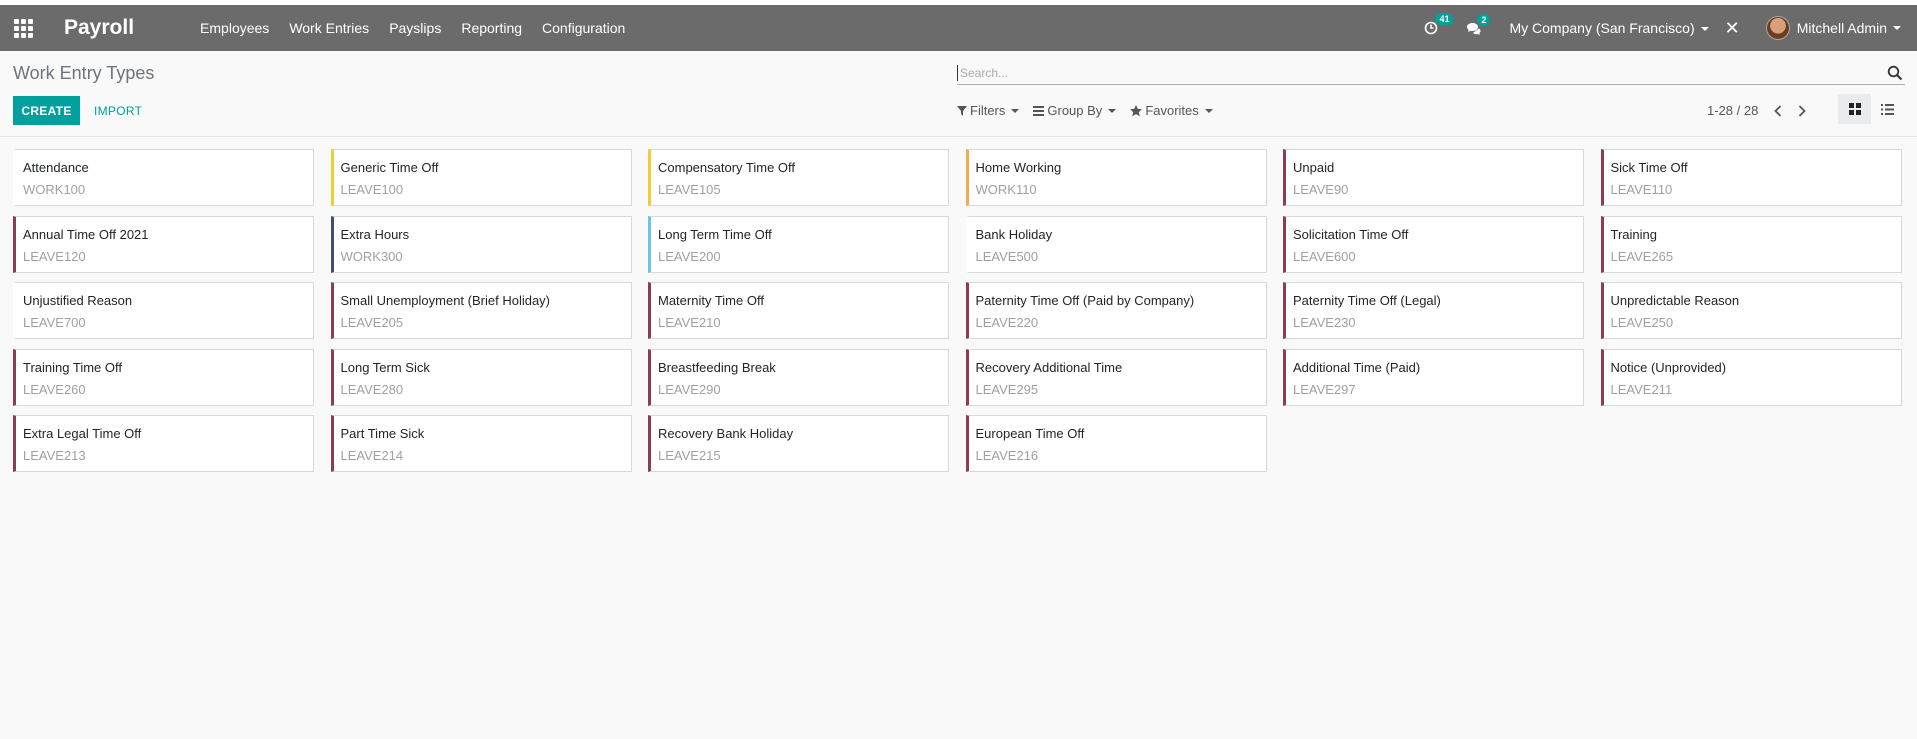 The height and width of the screenshot is (739, 1917). I want to click on user-menu: Mitchell Admin, so click(1833, 28).